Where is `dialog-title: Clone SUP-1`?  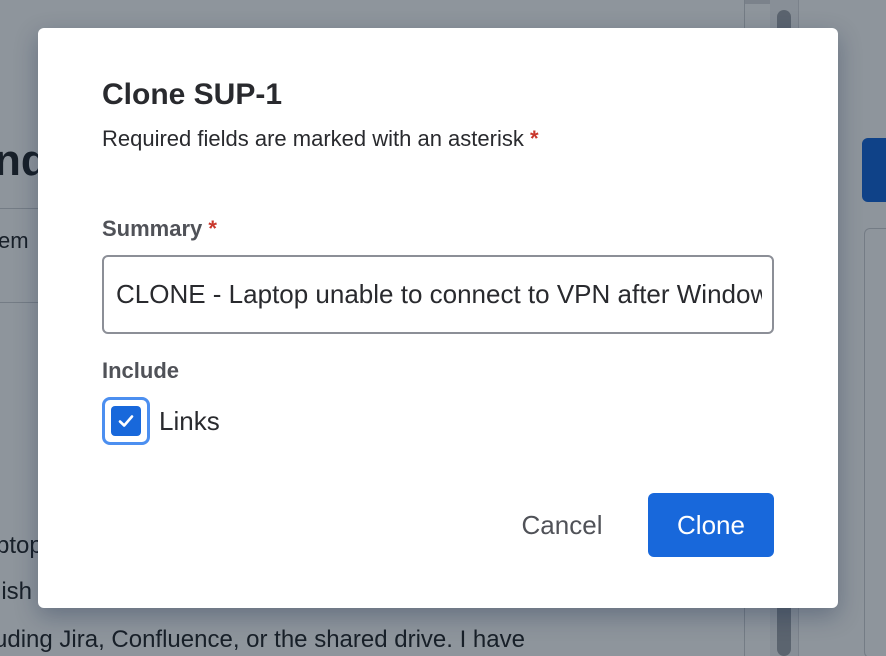 dialog-title: Clone SUP-1 is located at coordinates (192, 94).